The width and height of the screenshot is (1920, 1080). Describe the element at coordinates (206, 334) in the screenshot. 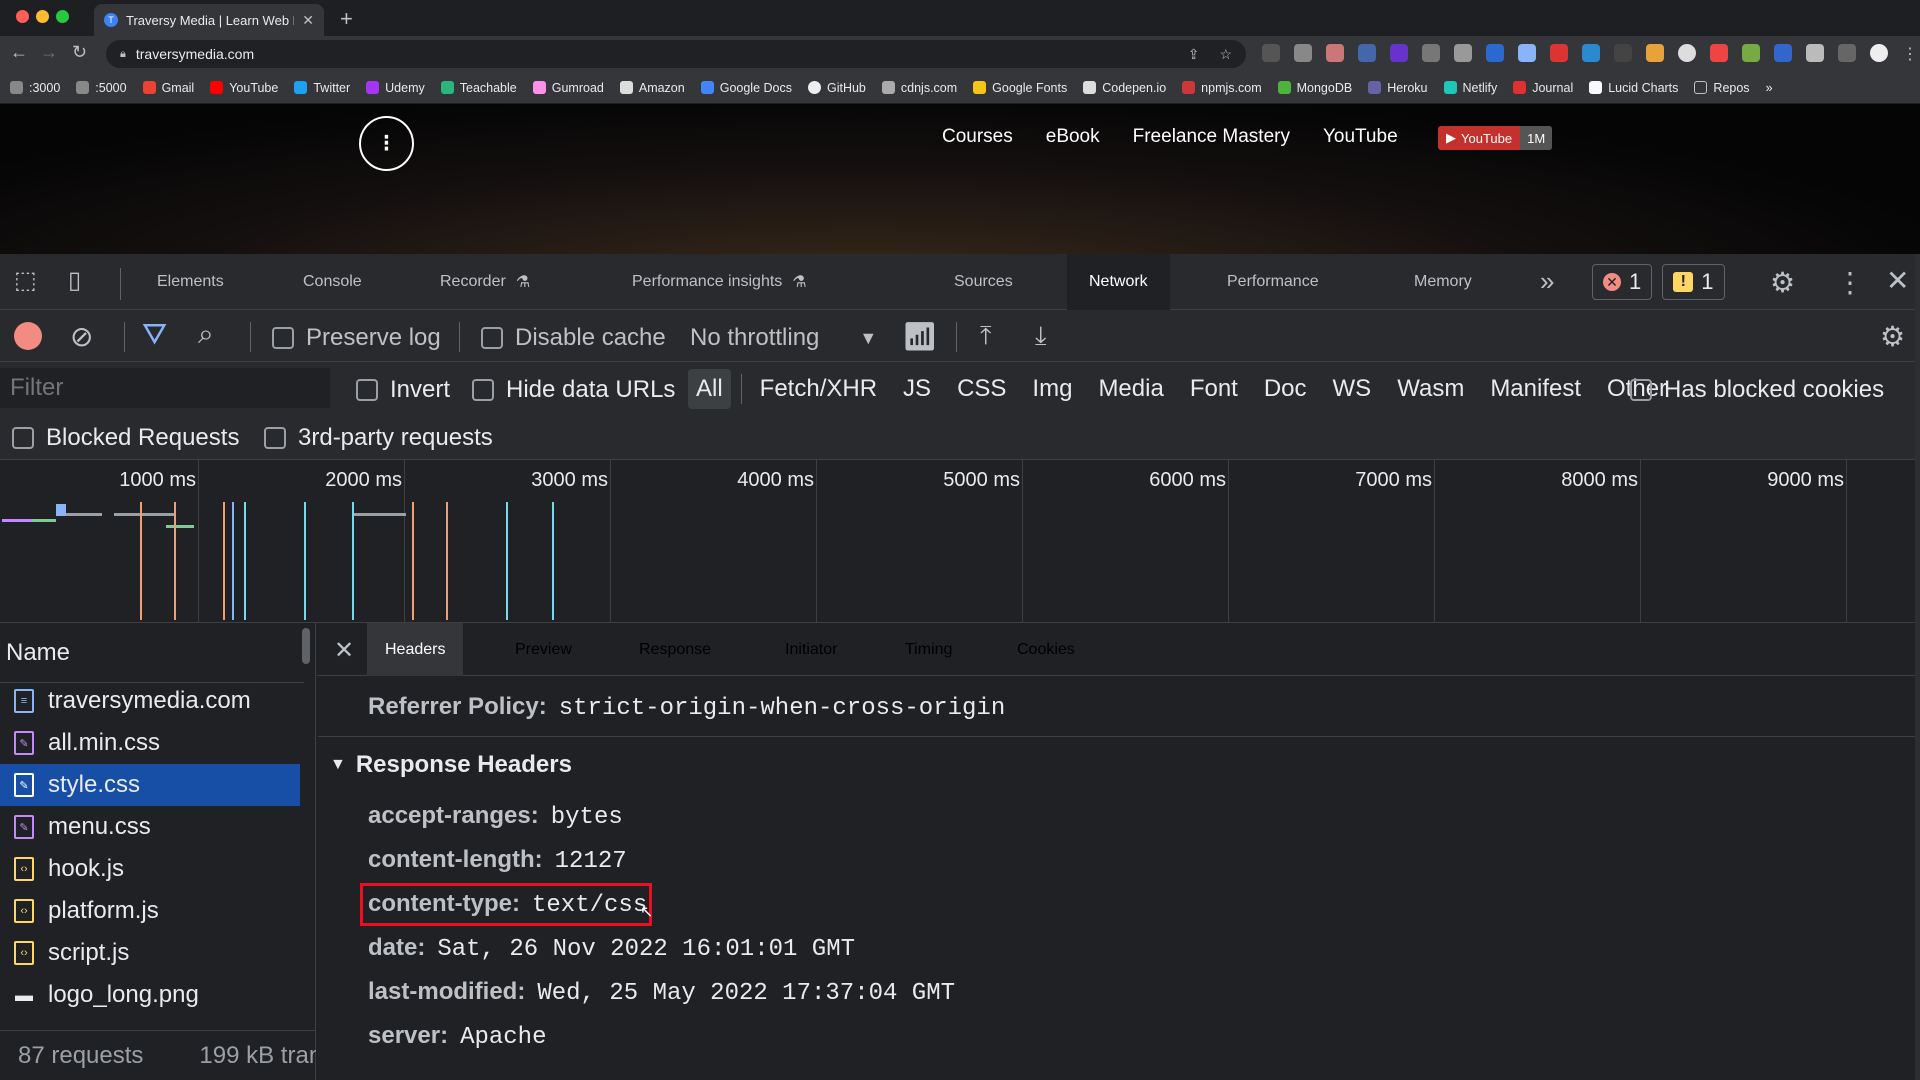

I see `search-icon: ⌕` at that location.